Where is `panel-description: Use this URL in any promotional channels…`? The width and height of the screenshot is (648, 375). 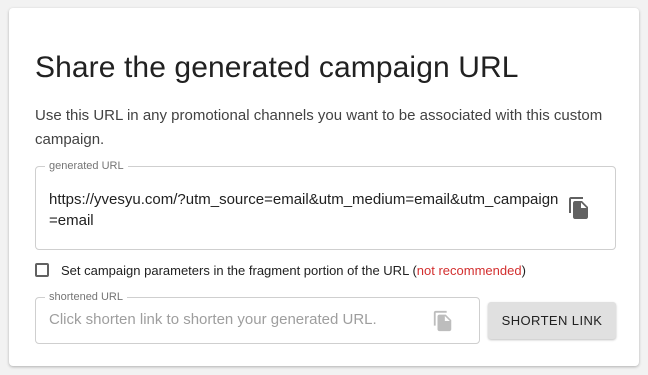 panel-description: Use this URL in any promotional channels… is located at coordinates (319, 127).